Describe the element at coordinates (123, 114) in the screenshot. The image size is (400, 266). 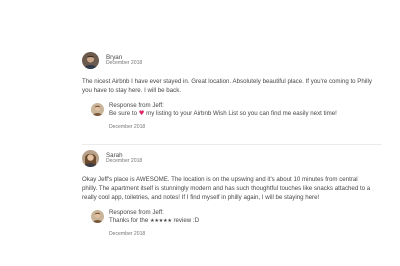
I see `response-text-before: Be sure to` at that location.